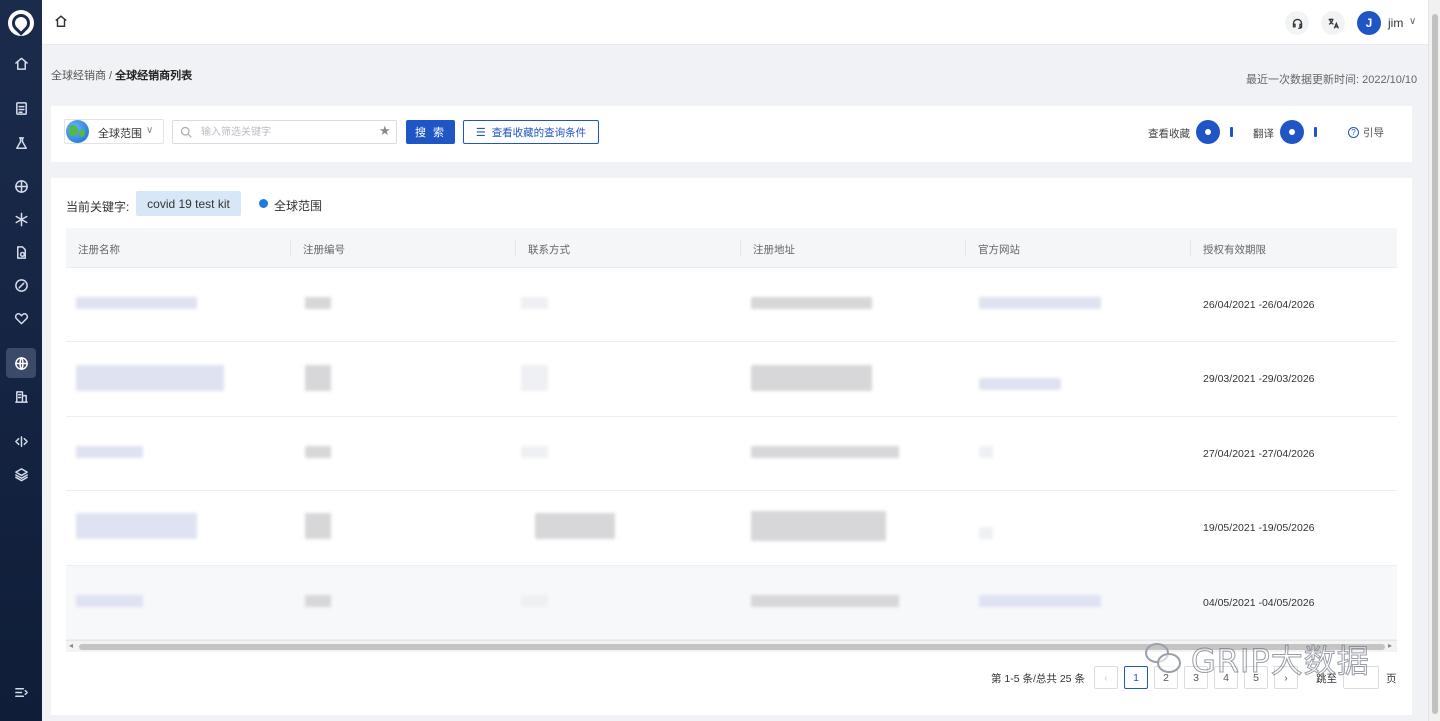  I want to click on guide-label: 引导, so click(1373, 133).